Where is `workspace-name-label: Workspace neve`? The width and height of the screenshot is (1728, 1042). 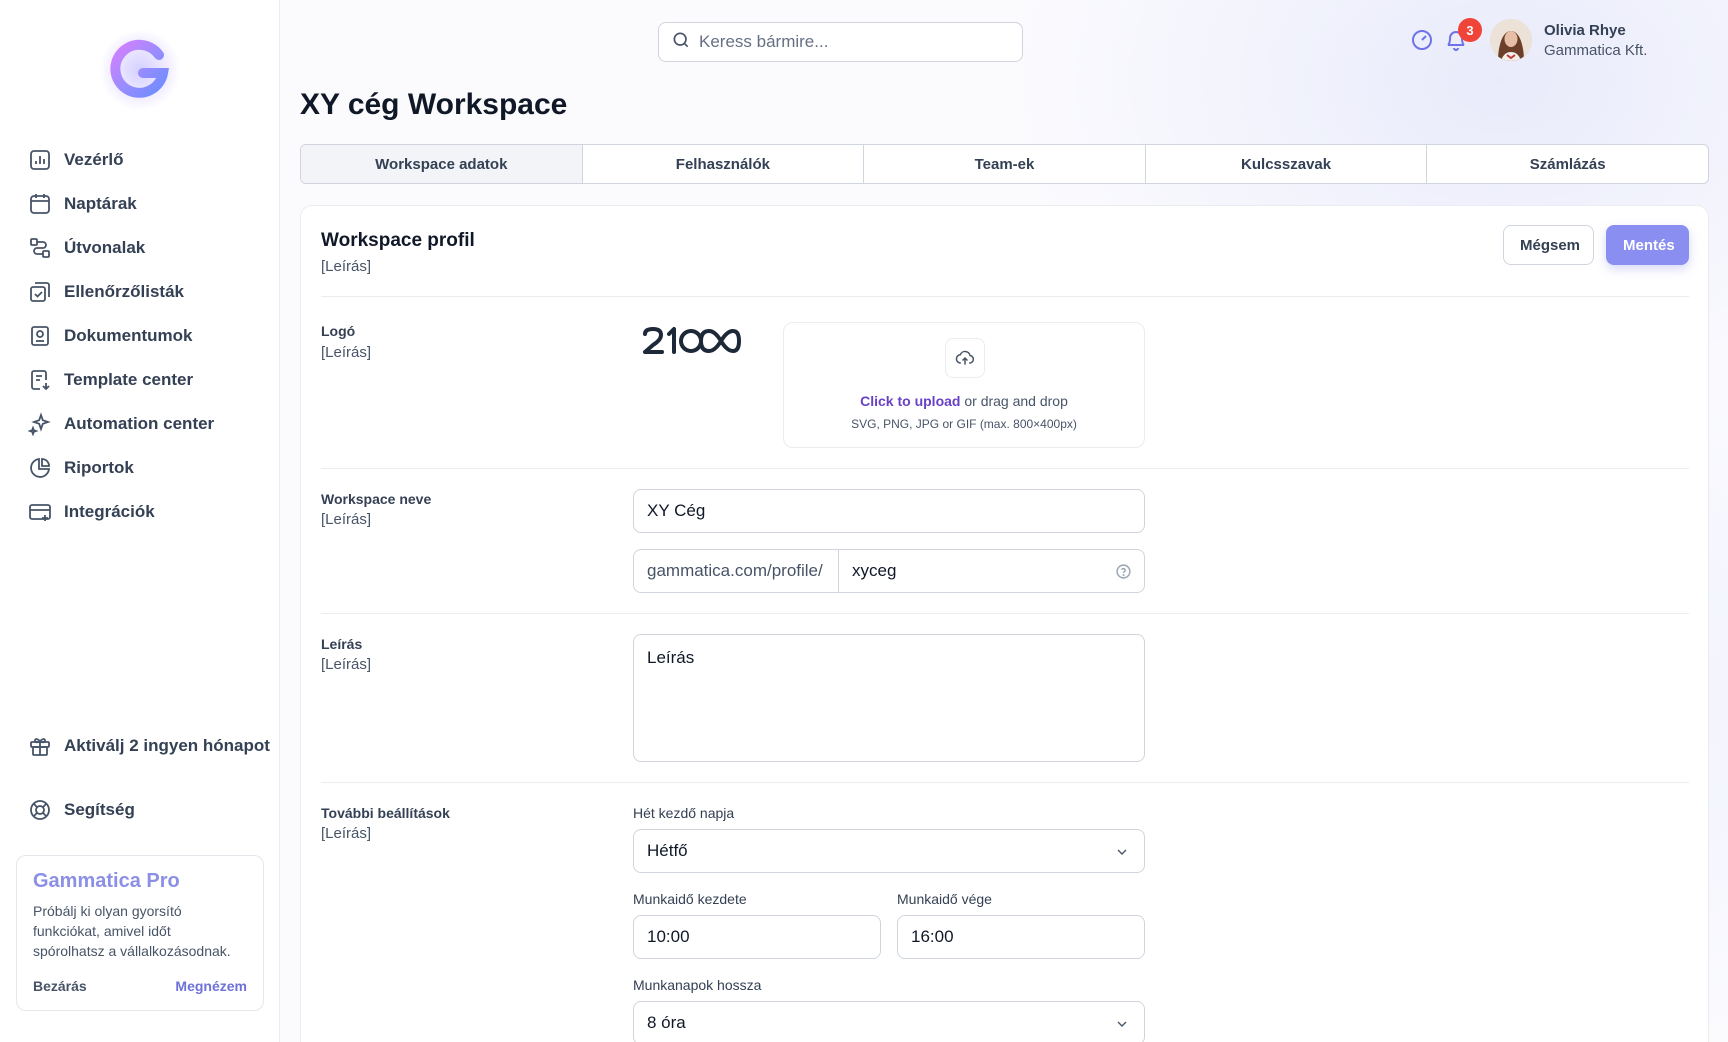 workspace-name-label: Workspace neve is located at coordinates (376, 499).